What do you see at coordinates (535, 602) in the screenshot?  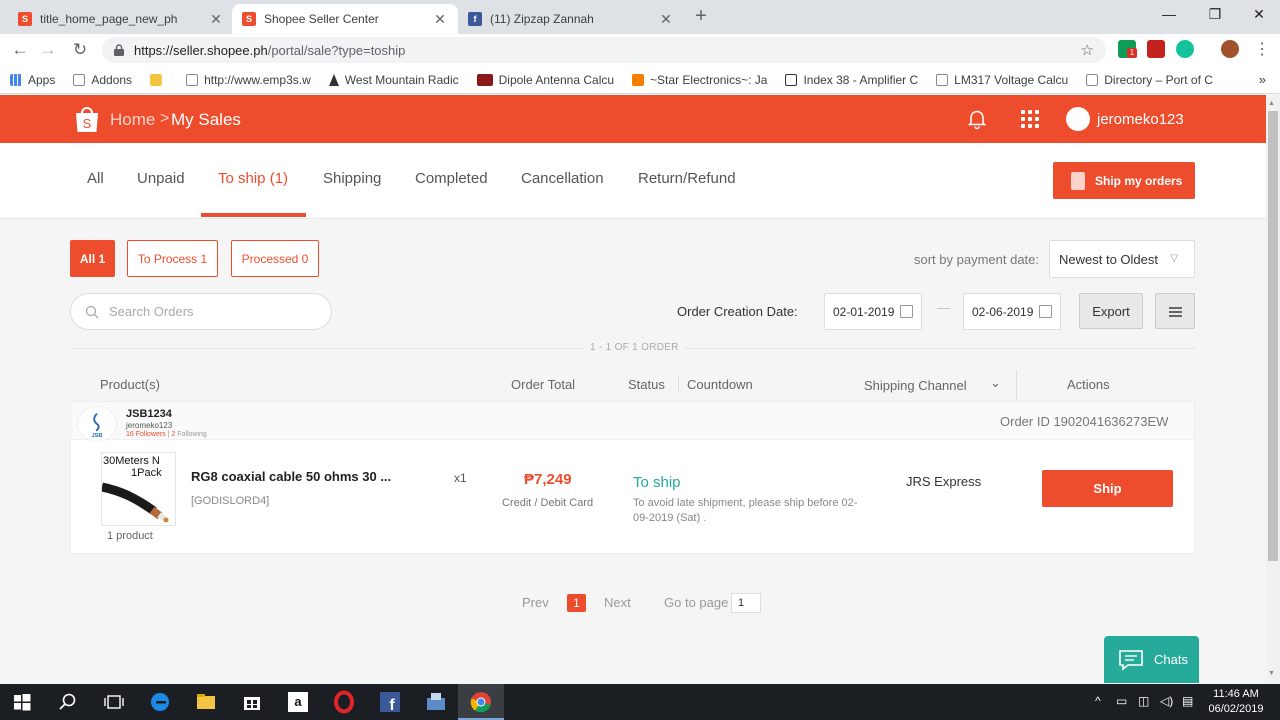 I see `prev-page-button: Prev` at bounding box center [535, 602].